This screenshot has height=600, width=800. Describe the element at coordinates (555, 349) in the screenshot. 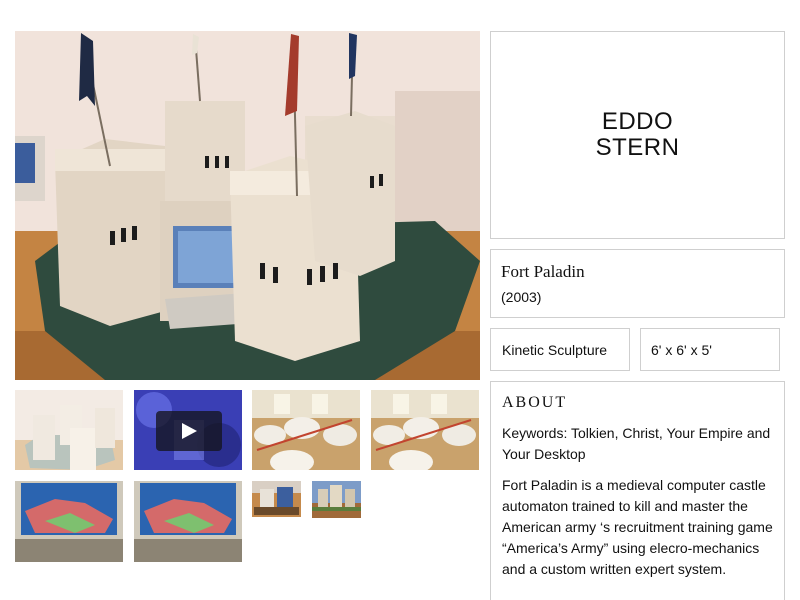

I see `medium-label: Kinetic Sculpture` at that location.